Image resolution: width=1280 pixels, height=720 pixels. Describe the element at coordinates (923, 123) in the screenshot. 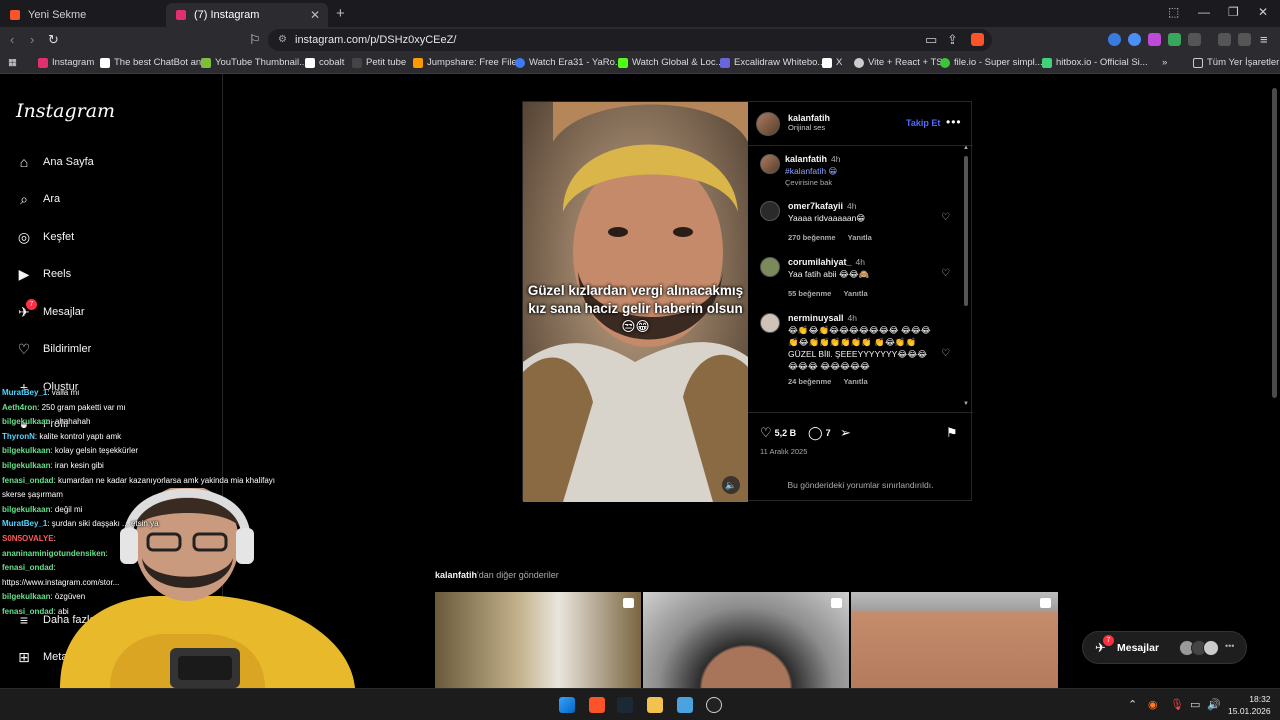

I see `follow-button: Takip Et` at that location.